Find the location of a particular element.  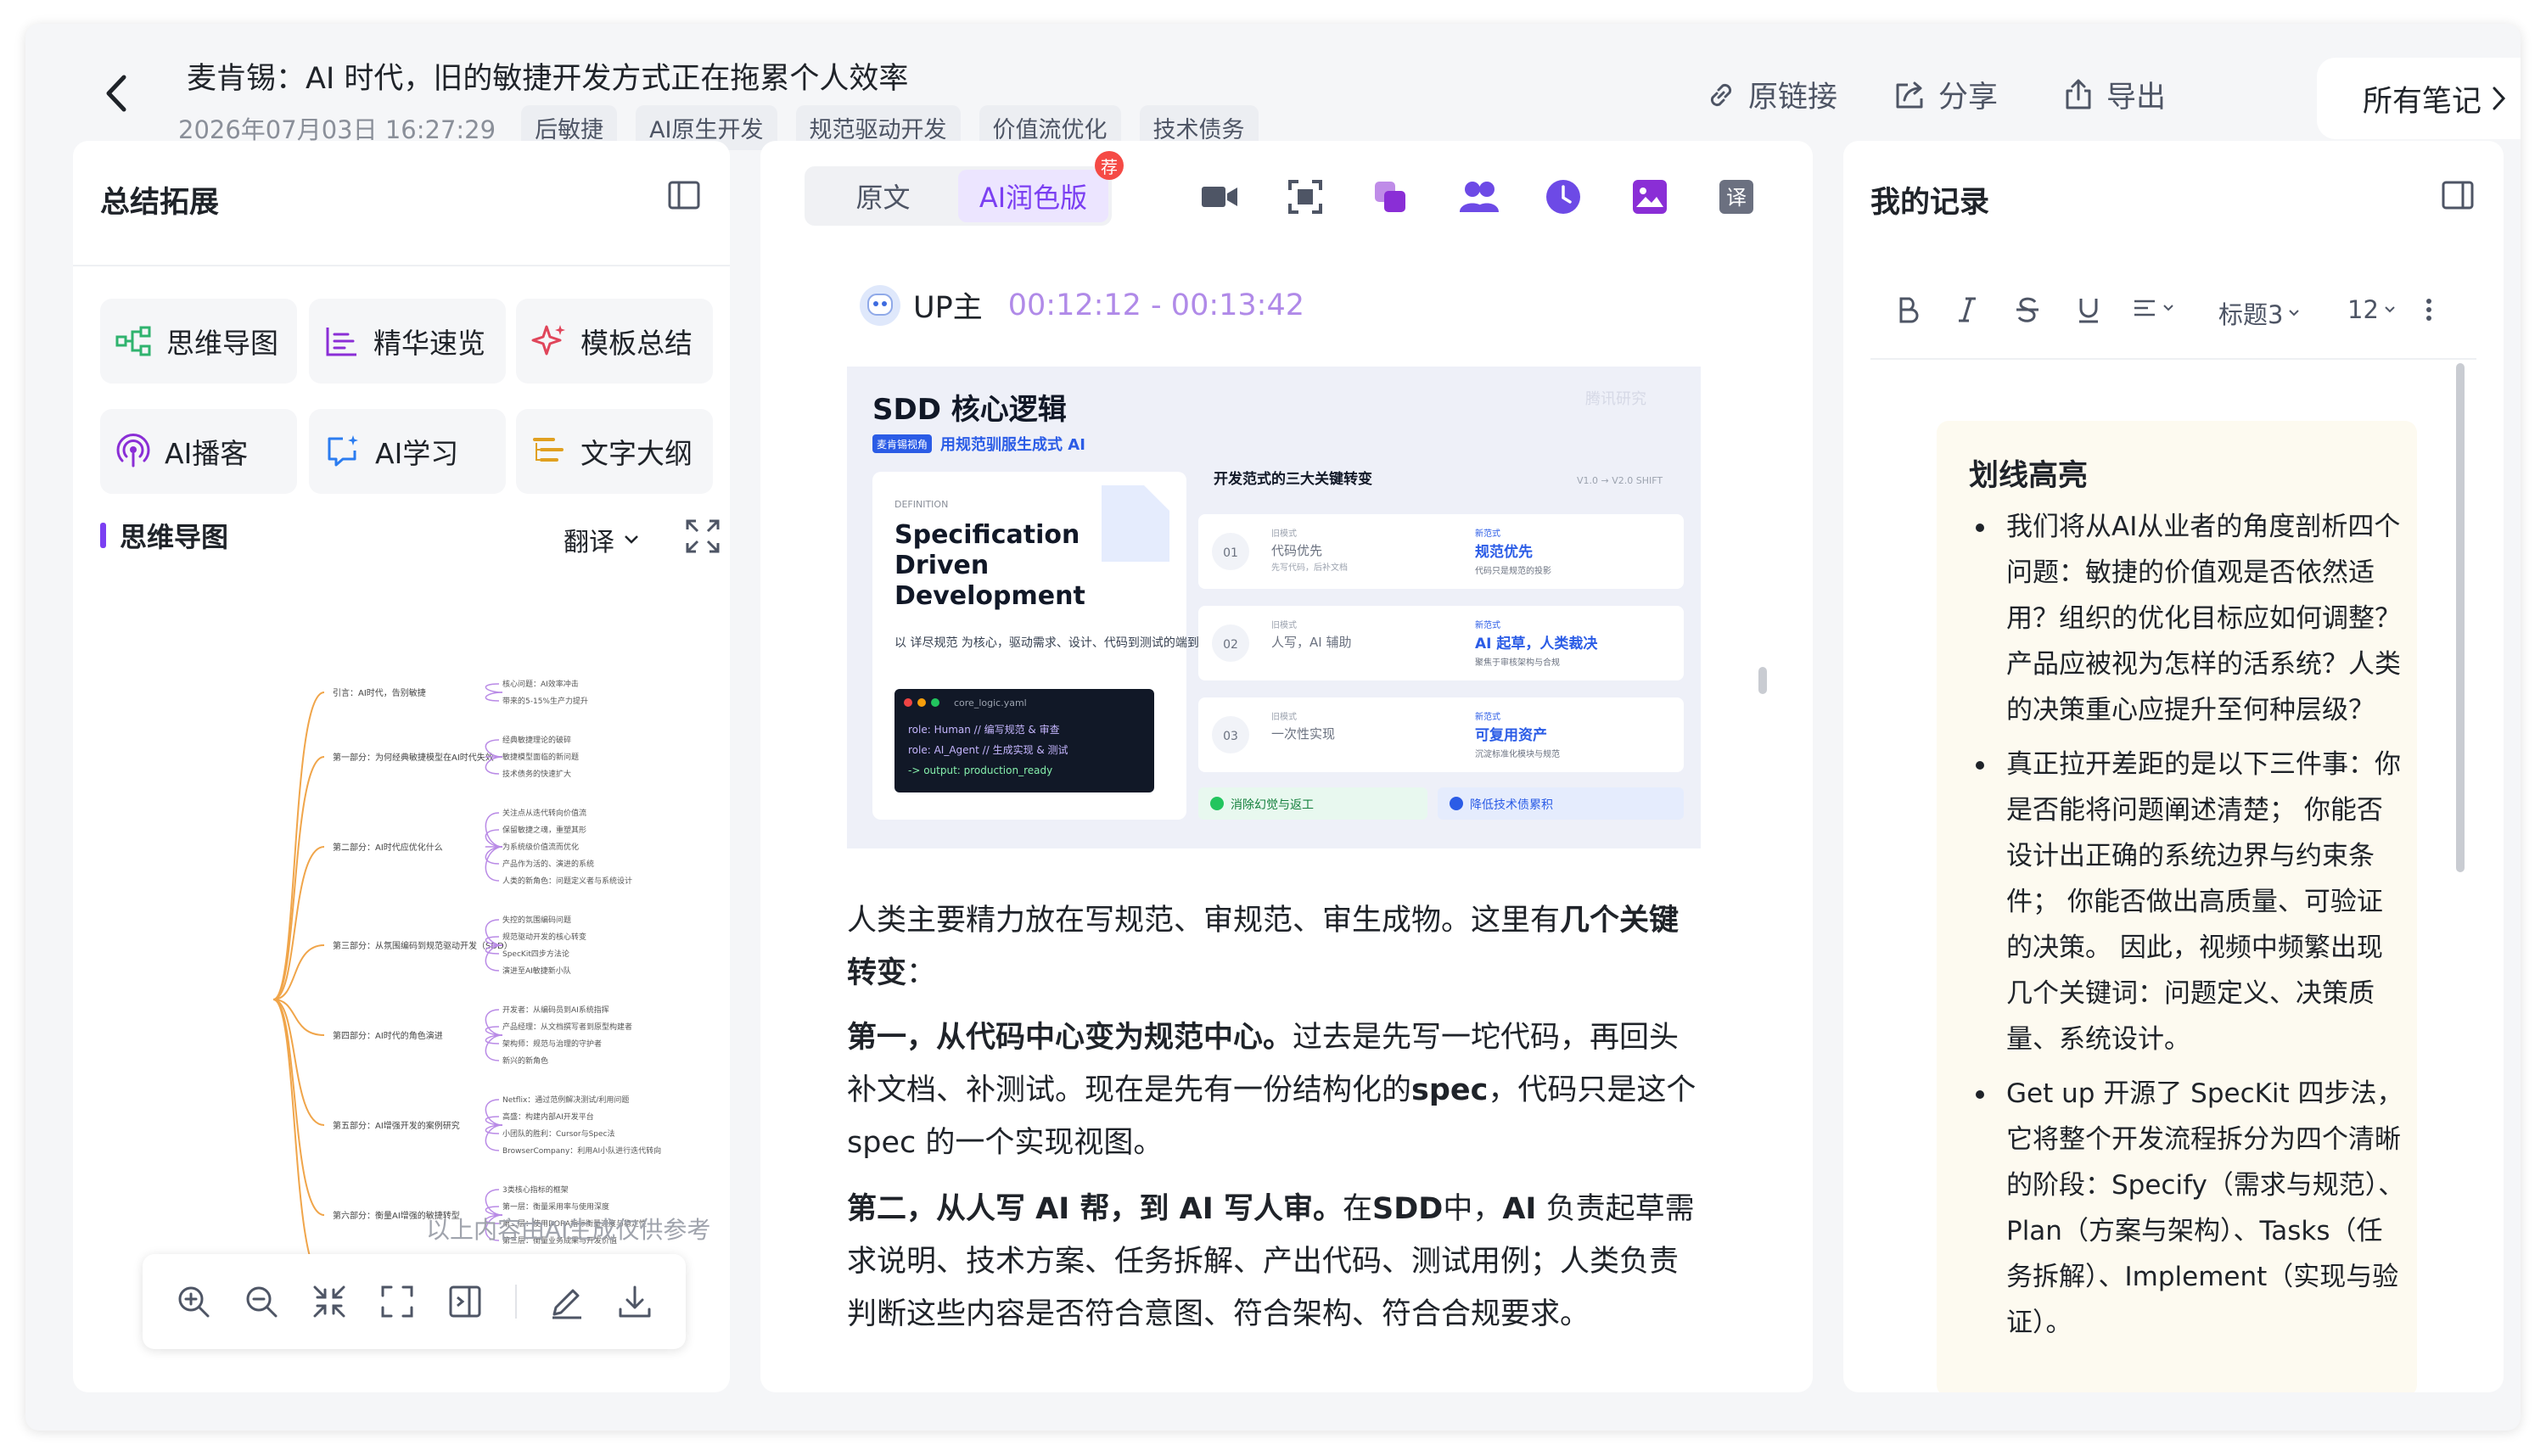

template-tool: 模板总结 is located at coordinates (614, 342).